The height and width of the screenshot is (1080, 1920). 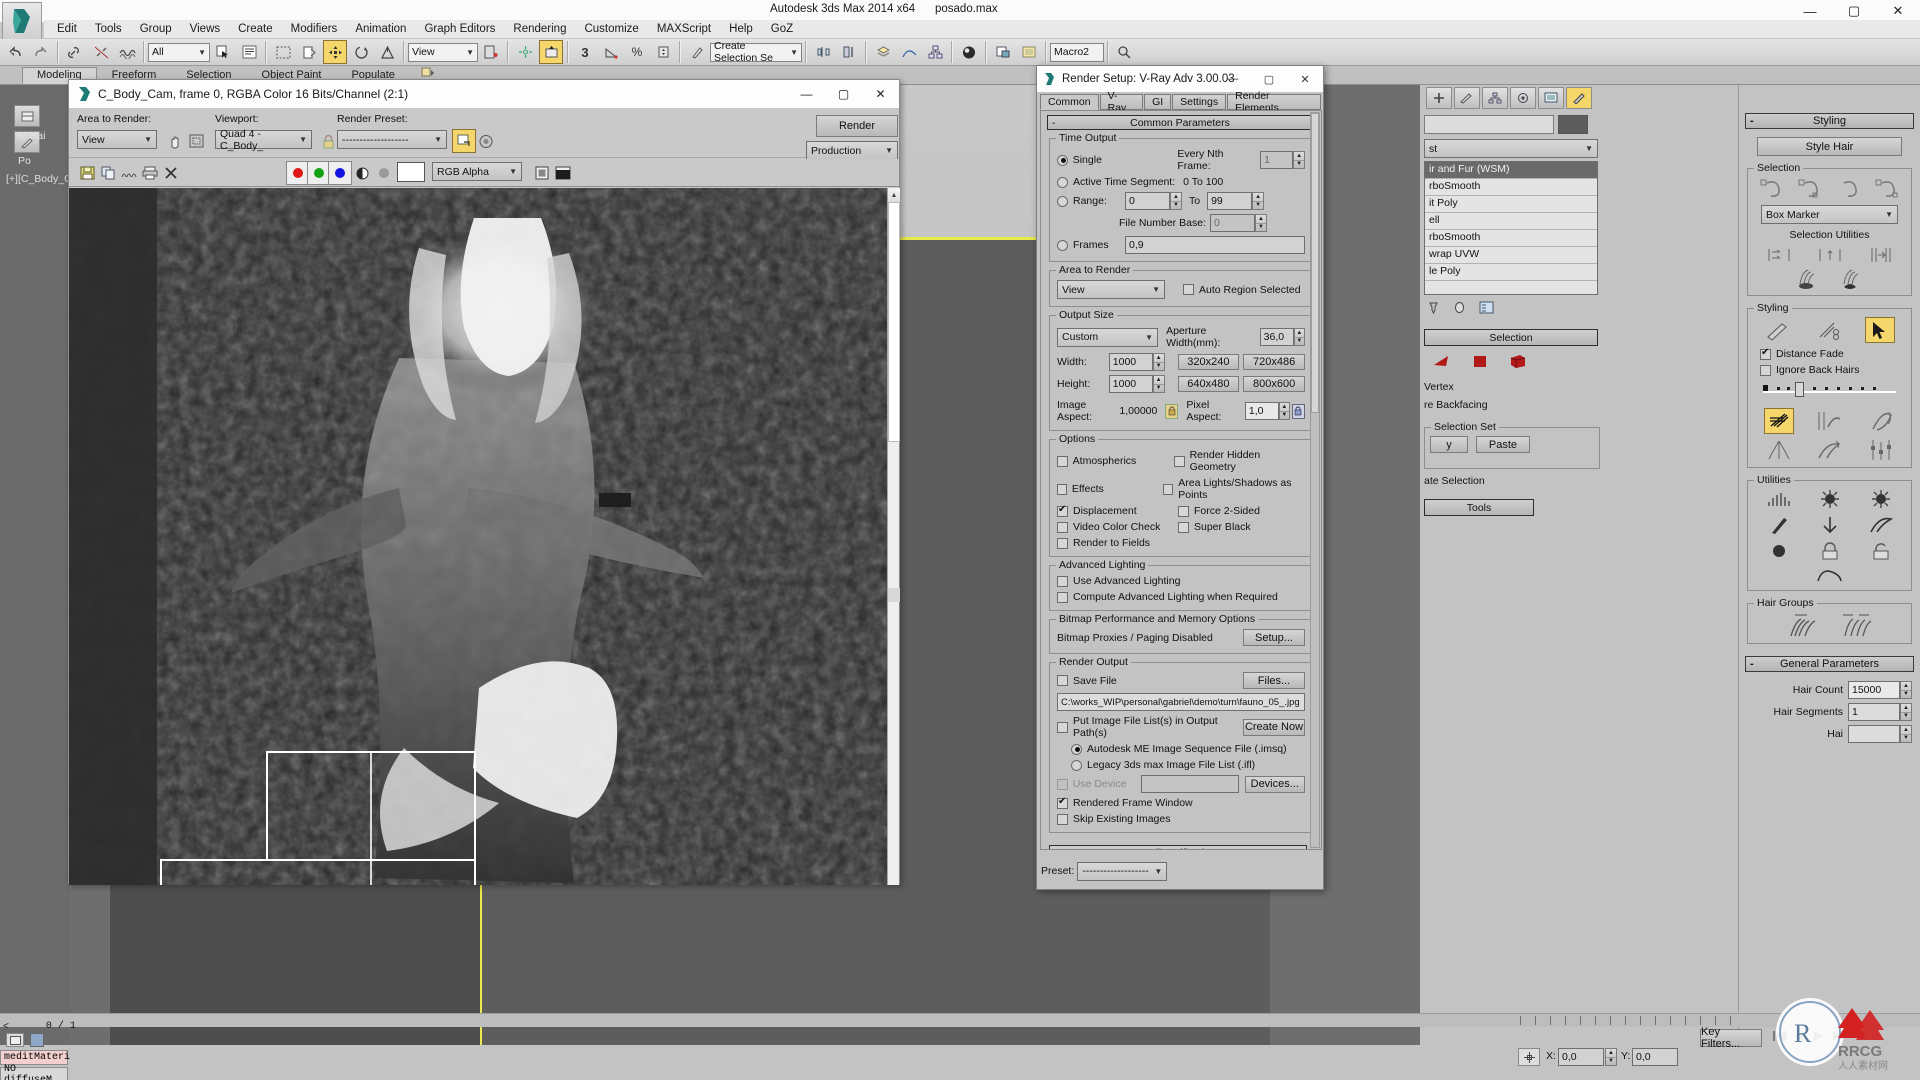 I want to click on checkbox-render-hidden-geometry, so click(x=1179, y=461).